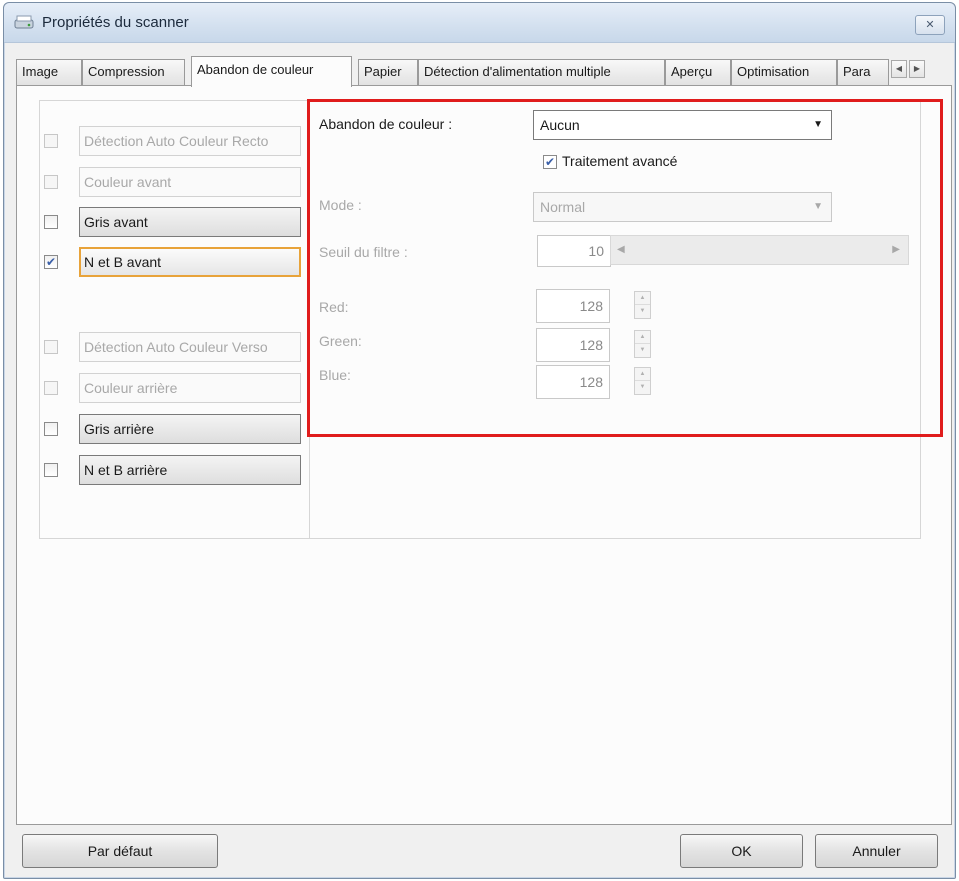  Describe the element at coordinates (190, 388) in the screenshot. I see `button-color-back: Couleur arrière` at that location.